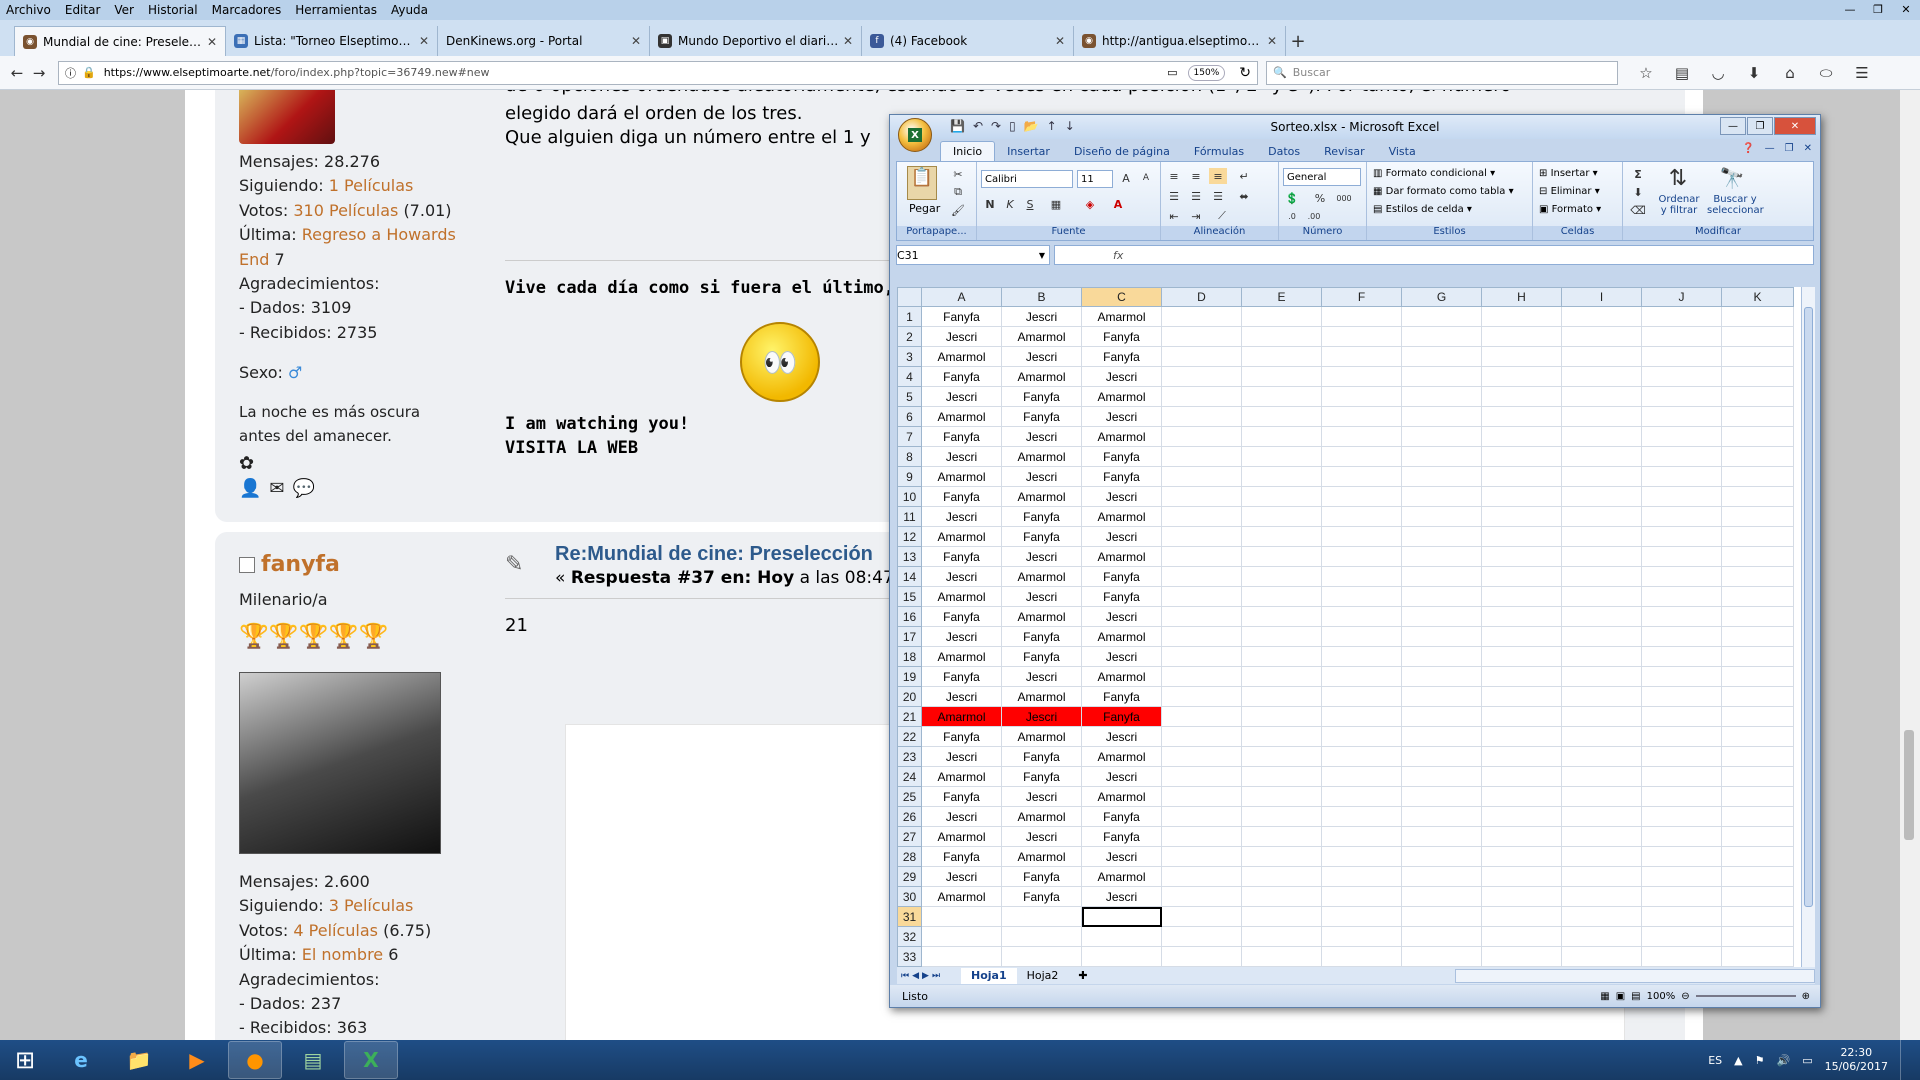 The height and width of the screenshot is (1080, 1920). I want to click on font-name-select: Calibri, so click(1027, 179).